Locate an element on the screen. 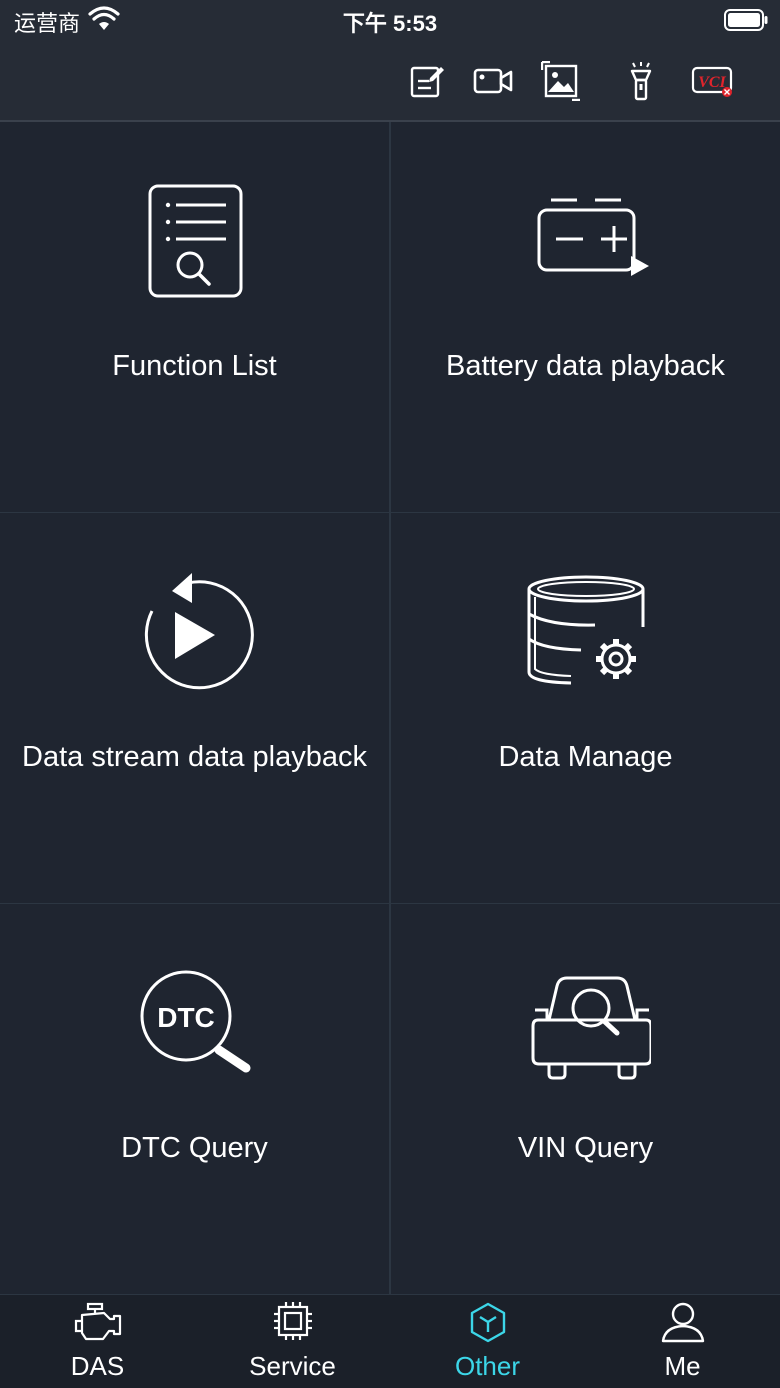  edit-note-icon is located at coordinates (427, 82).